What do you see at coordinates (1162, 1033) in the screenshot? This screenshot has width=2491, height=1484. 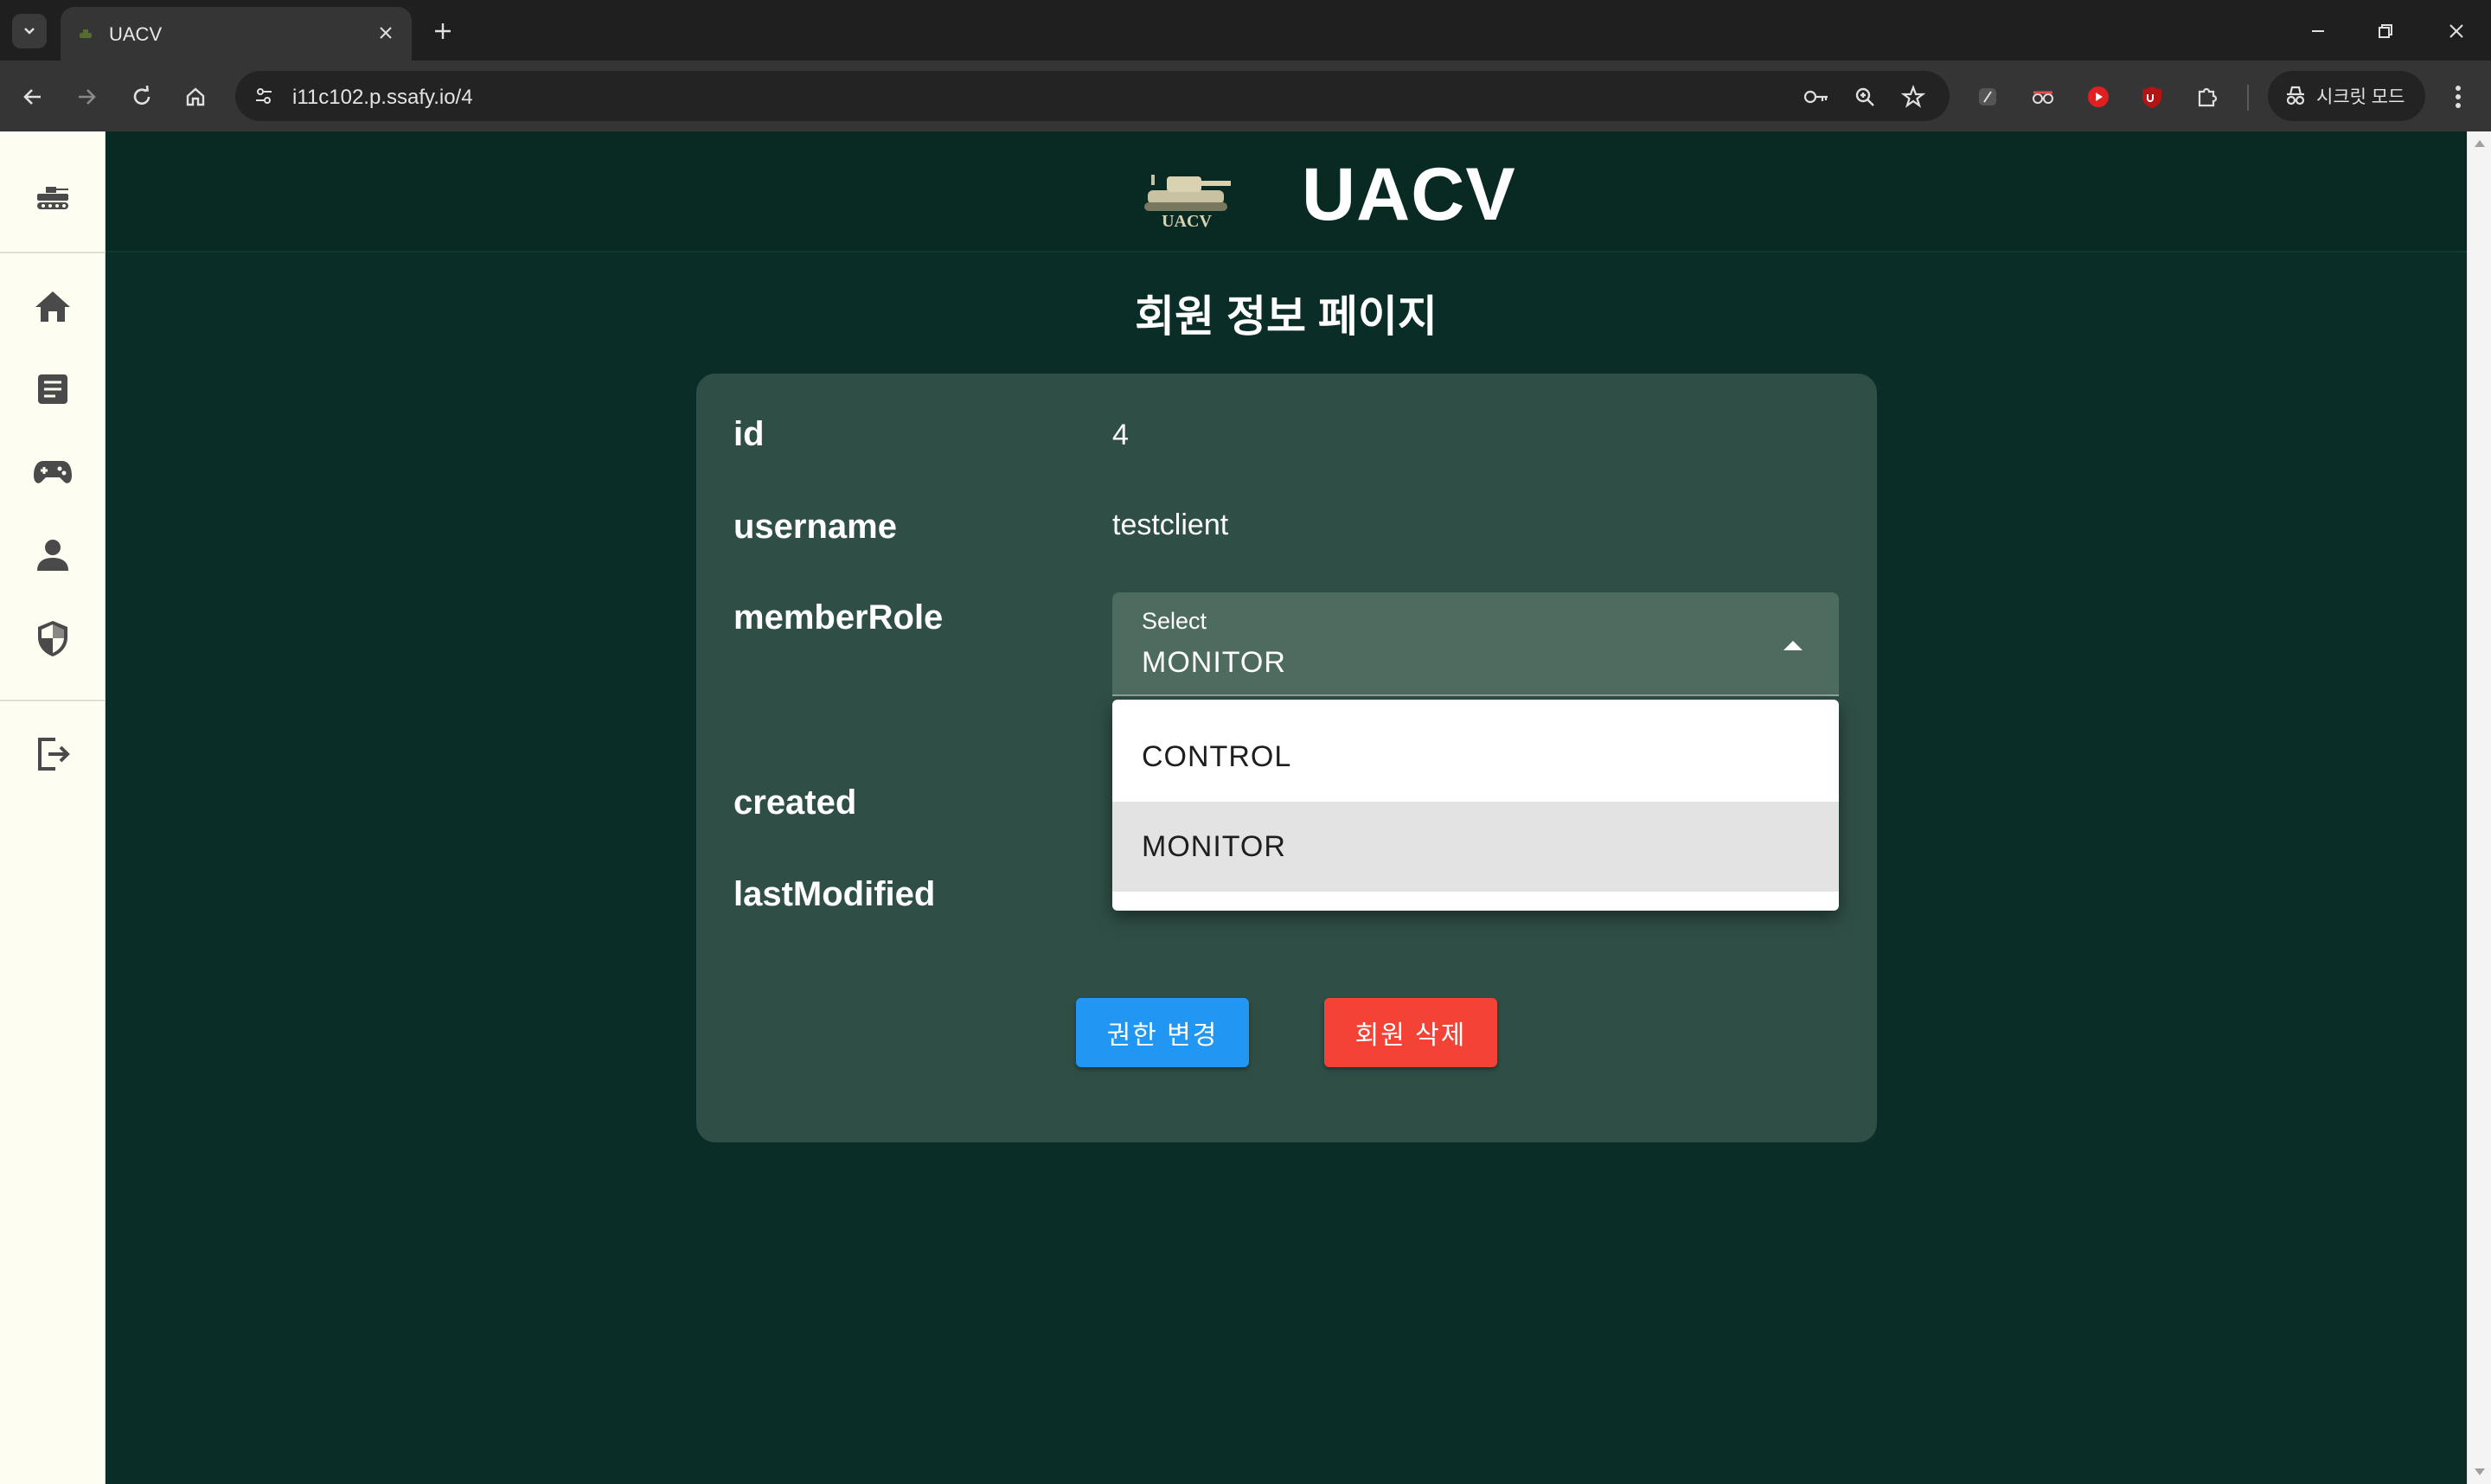 I see `change-role-button: 권한 변경` at bounding box center [1162, 1033].